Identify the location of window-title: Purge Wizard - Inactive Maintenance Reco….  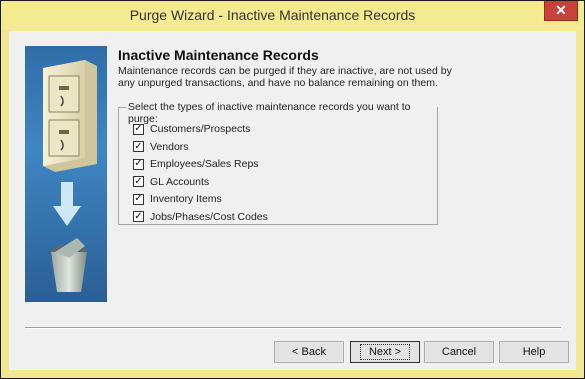
(272, 15).